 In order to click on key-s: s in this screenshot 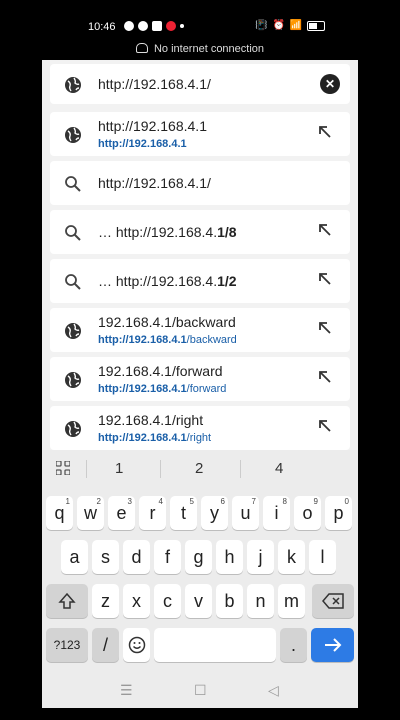, I will do `click(105, 557)`.